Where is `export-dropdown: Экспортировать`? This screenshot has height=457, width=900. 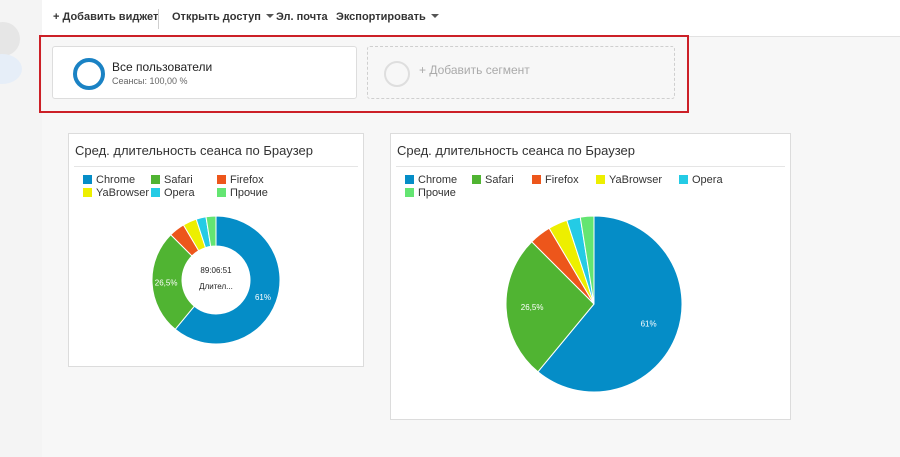 export-dropdown: Экспортировать is located at coordinates (387, 17).